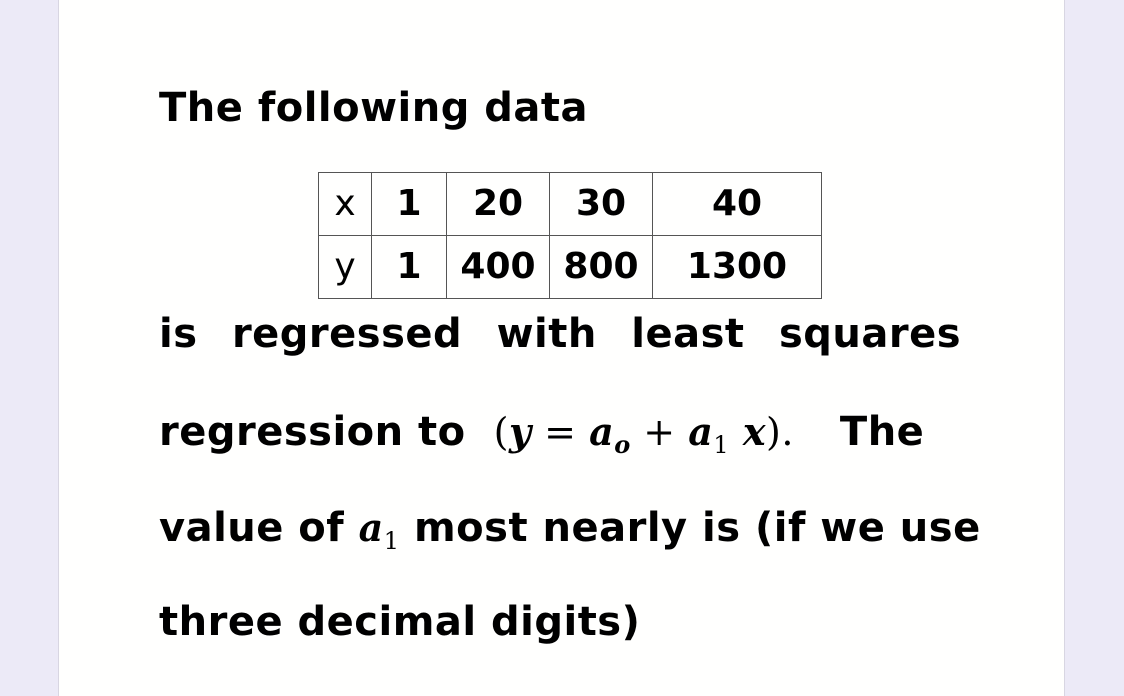  I want to click on var-a0: a, so click(602, 431).